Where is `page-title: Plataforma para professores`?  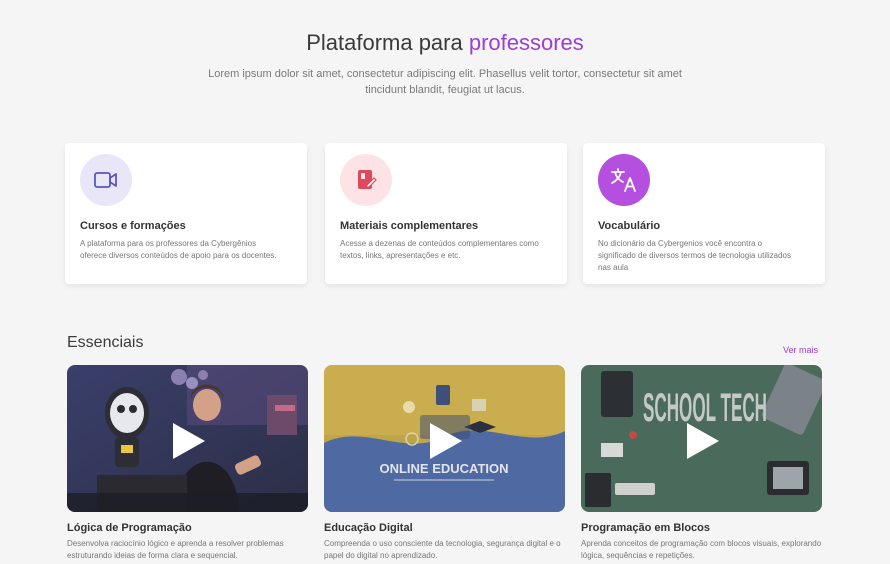 page-title: Plataforma para professores is located at coordinates (445, 43).